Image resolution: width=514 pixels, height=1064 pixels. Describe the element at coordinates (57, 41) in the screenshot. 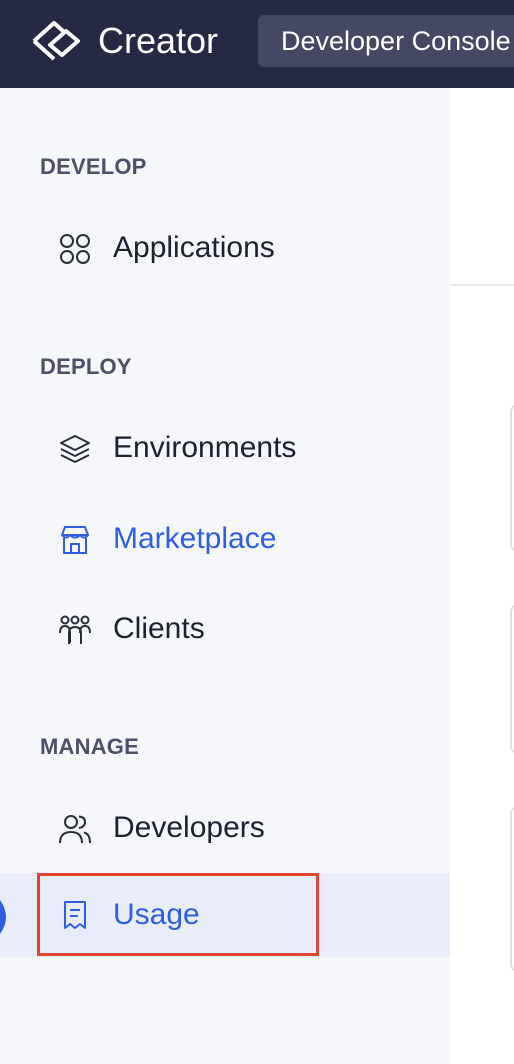

I see `creator-logo-icon` at that location.